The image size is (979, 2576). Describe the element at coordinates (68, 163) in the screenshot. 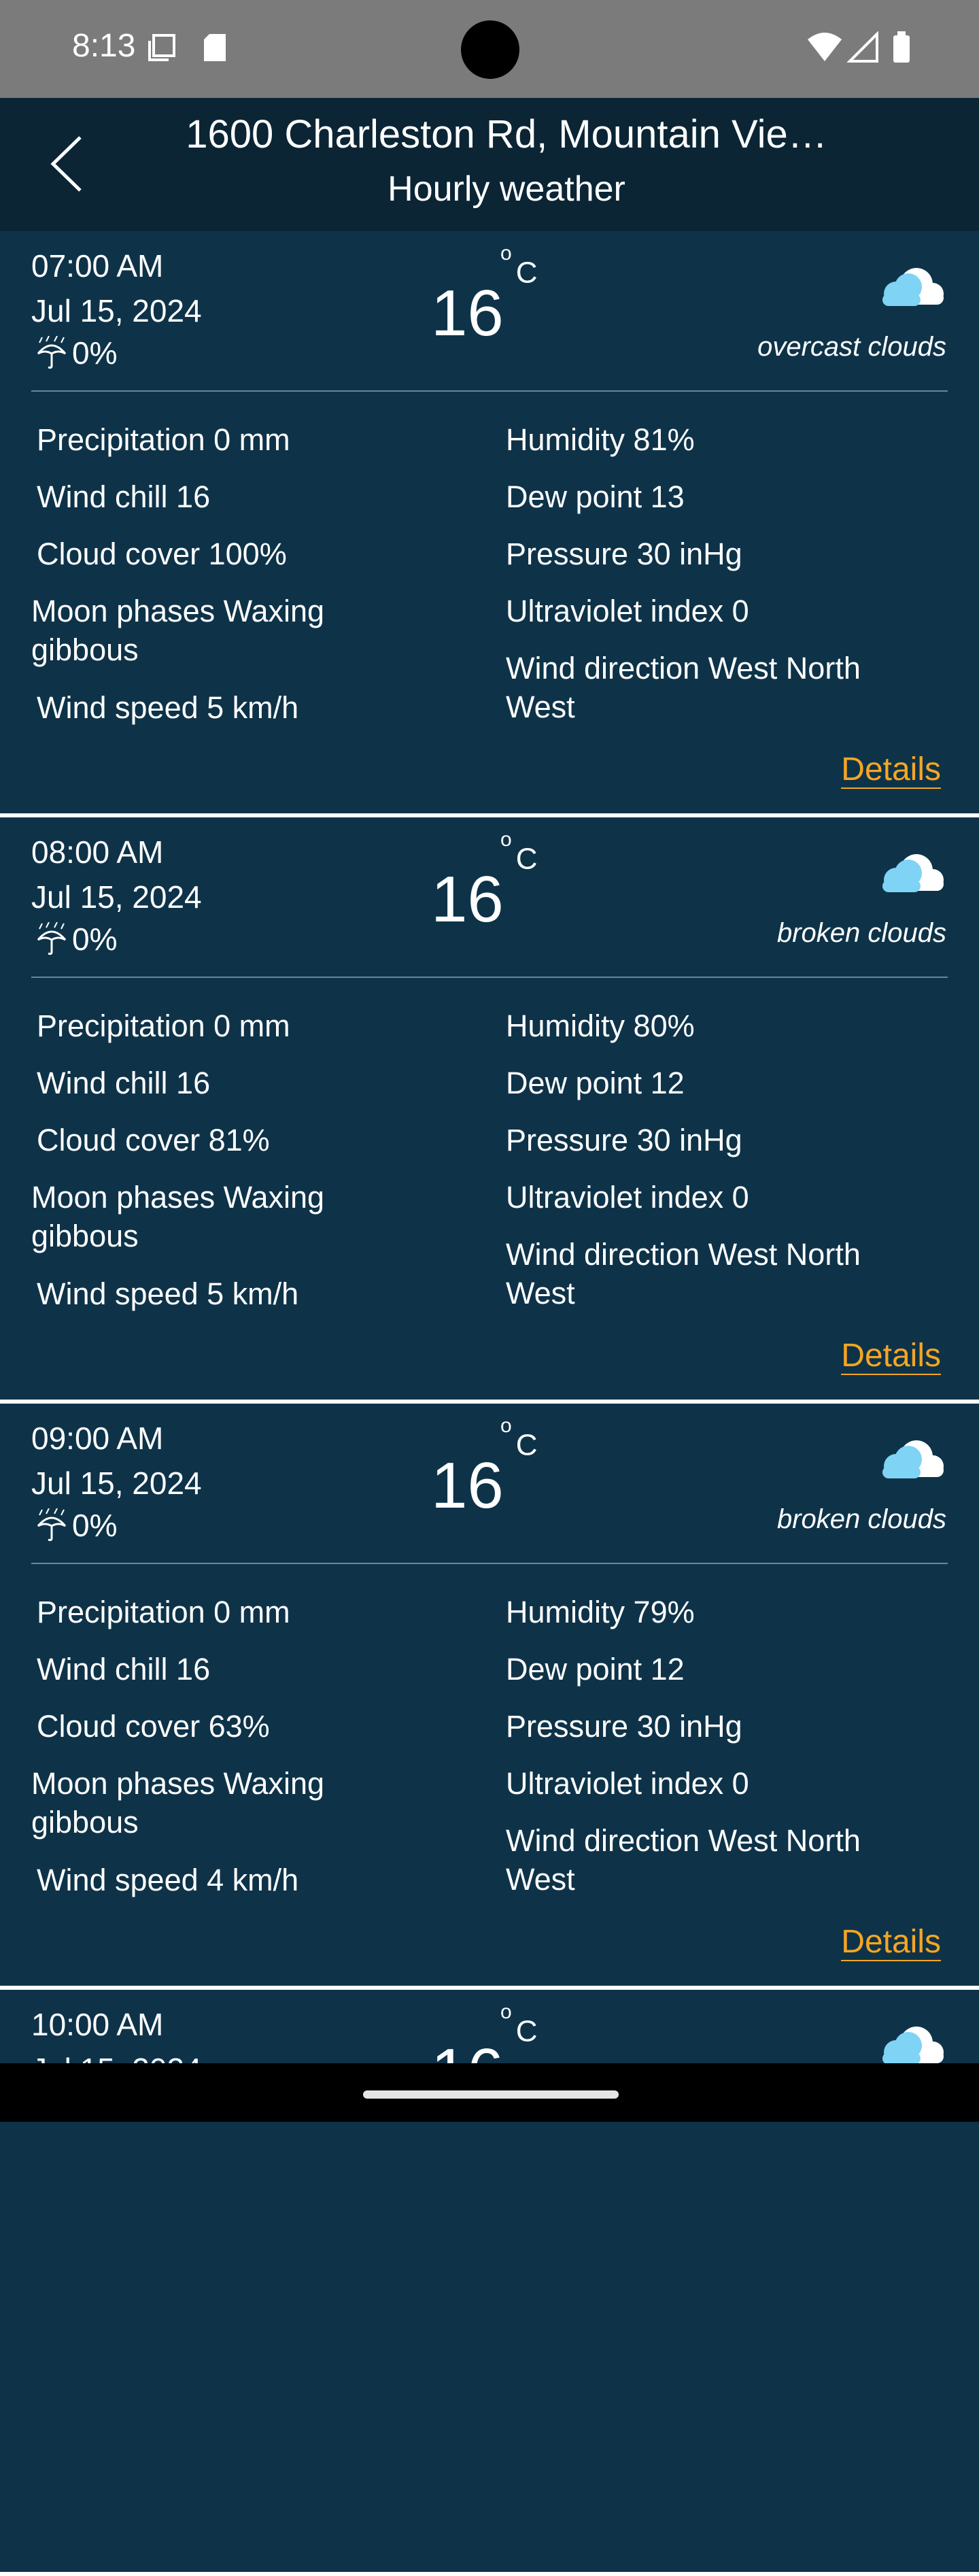

I see `back-arrow-icon` at that location.